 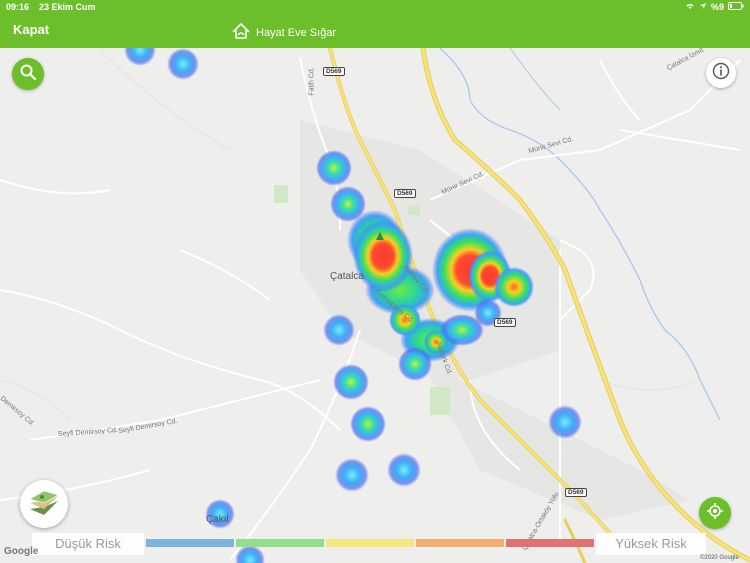 I want to click on locate-icon, so click(x=715, y=513).